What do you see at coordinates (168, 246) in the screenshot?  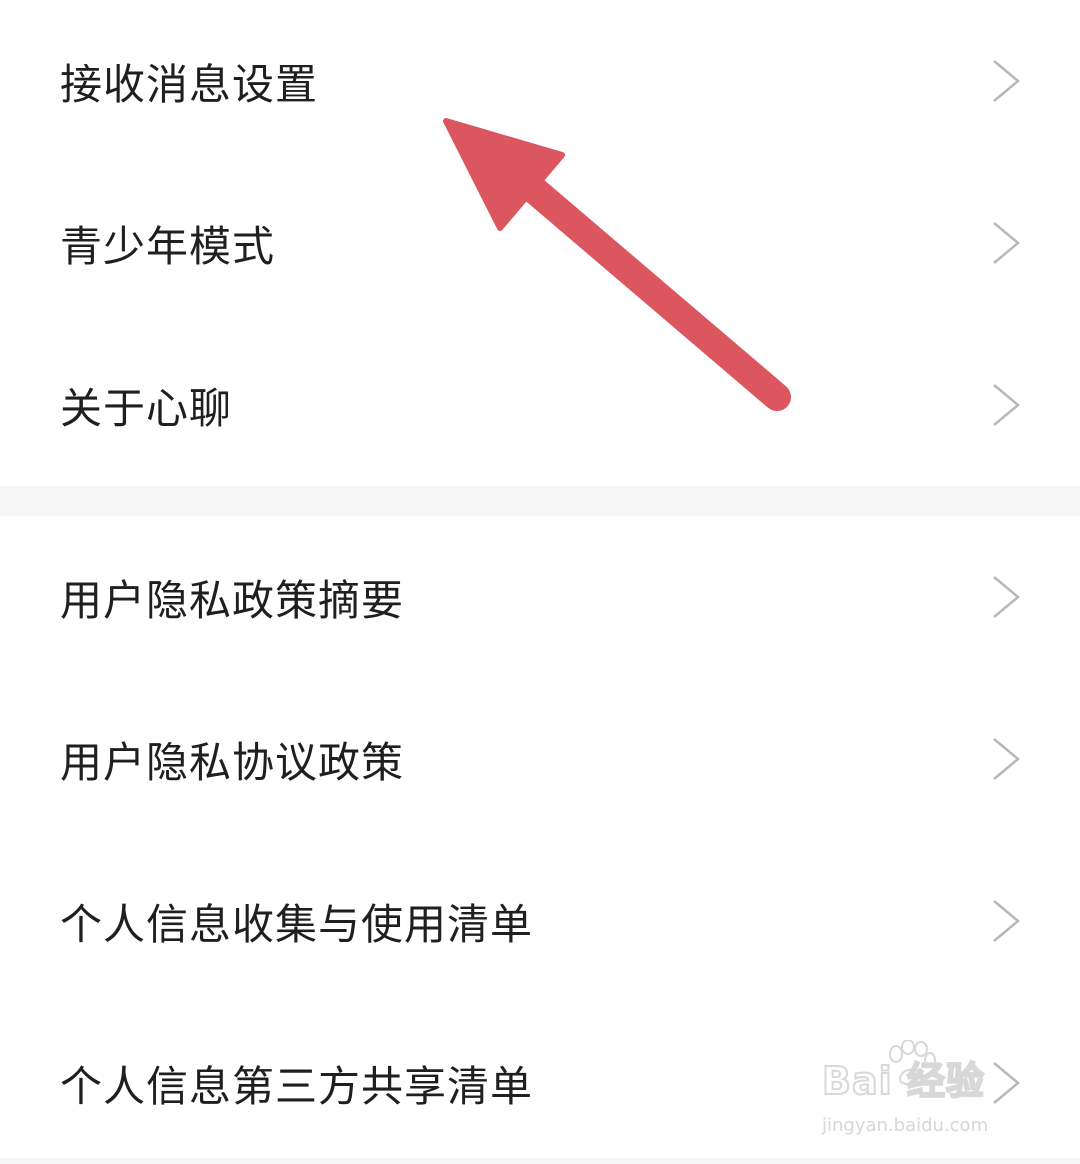 I see `settings-item-label: 青少年模式` at bounding box center [168, 246].